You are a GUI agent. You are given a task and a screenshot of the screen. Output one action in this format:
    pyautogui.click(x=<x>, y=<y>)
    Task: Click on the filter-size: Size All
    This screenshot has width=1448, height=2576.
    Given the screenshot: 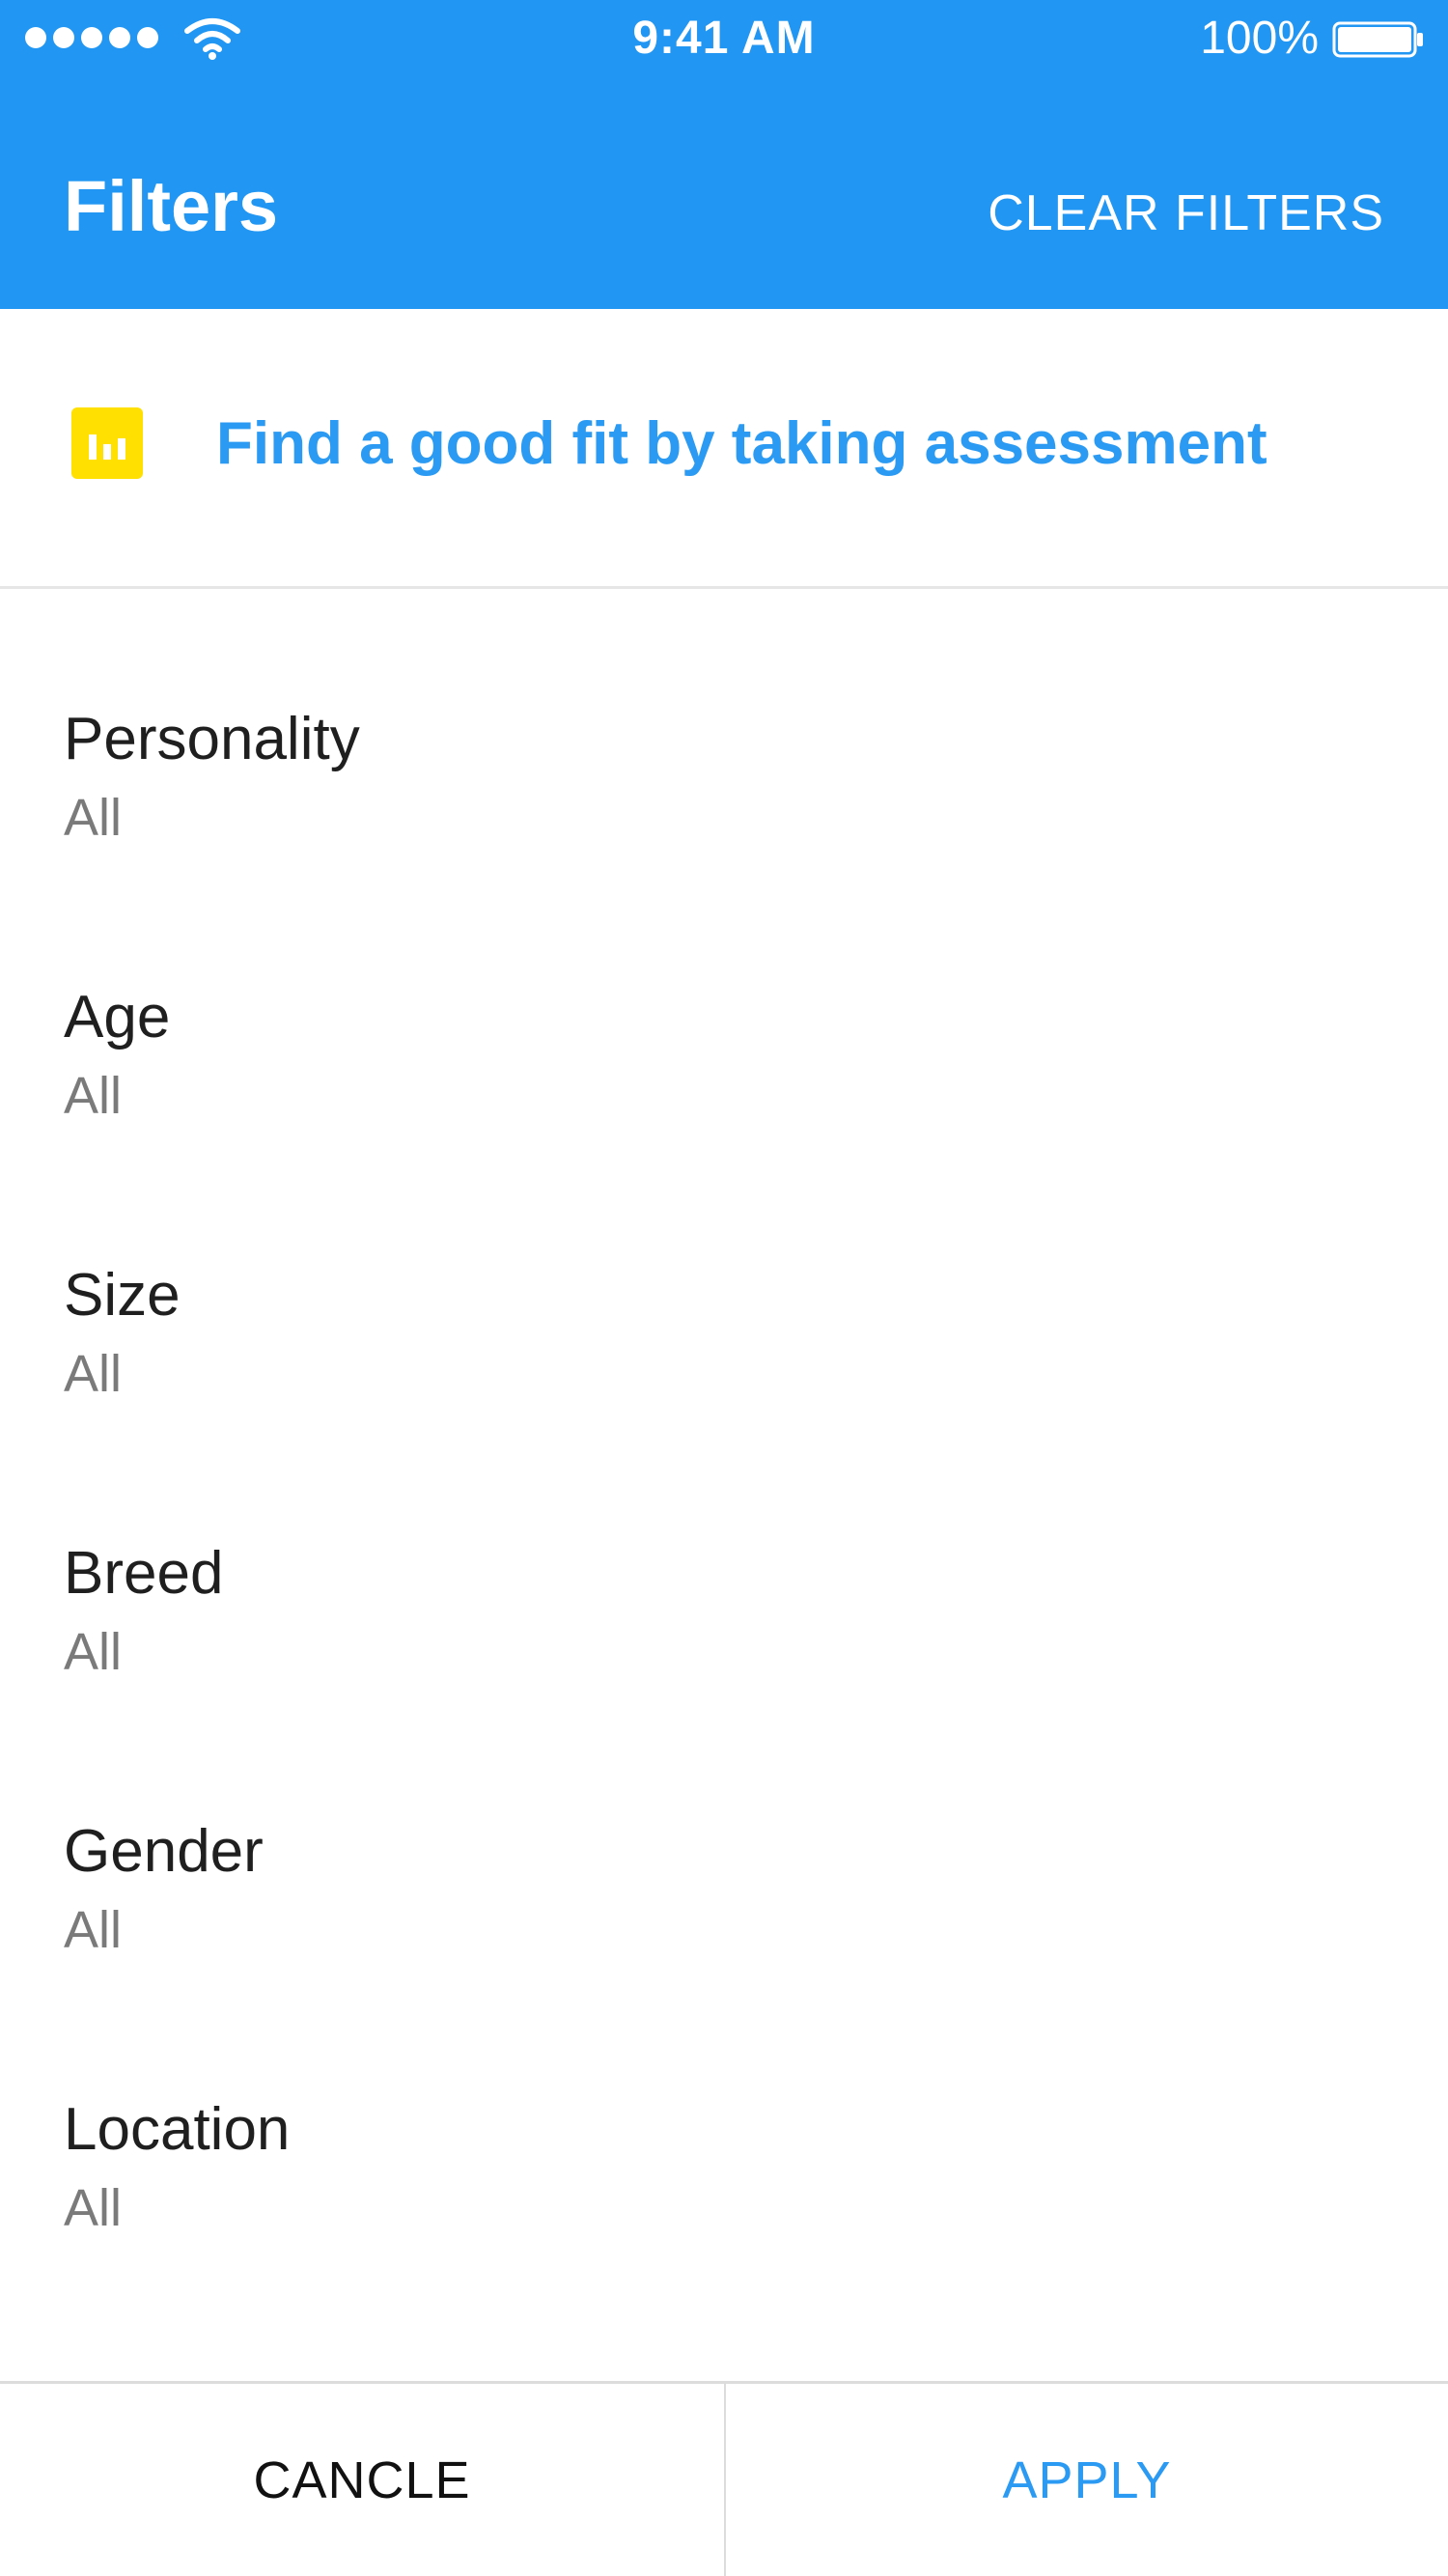 What is the action you would take?
    pyautogui.click(x=724, y=1336)
    